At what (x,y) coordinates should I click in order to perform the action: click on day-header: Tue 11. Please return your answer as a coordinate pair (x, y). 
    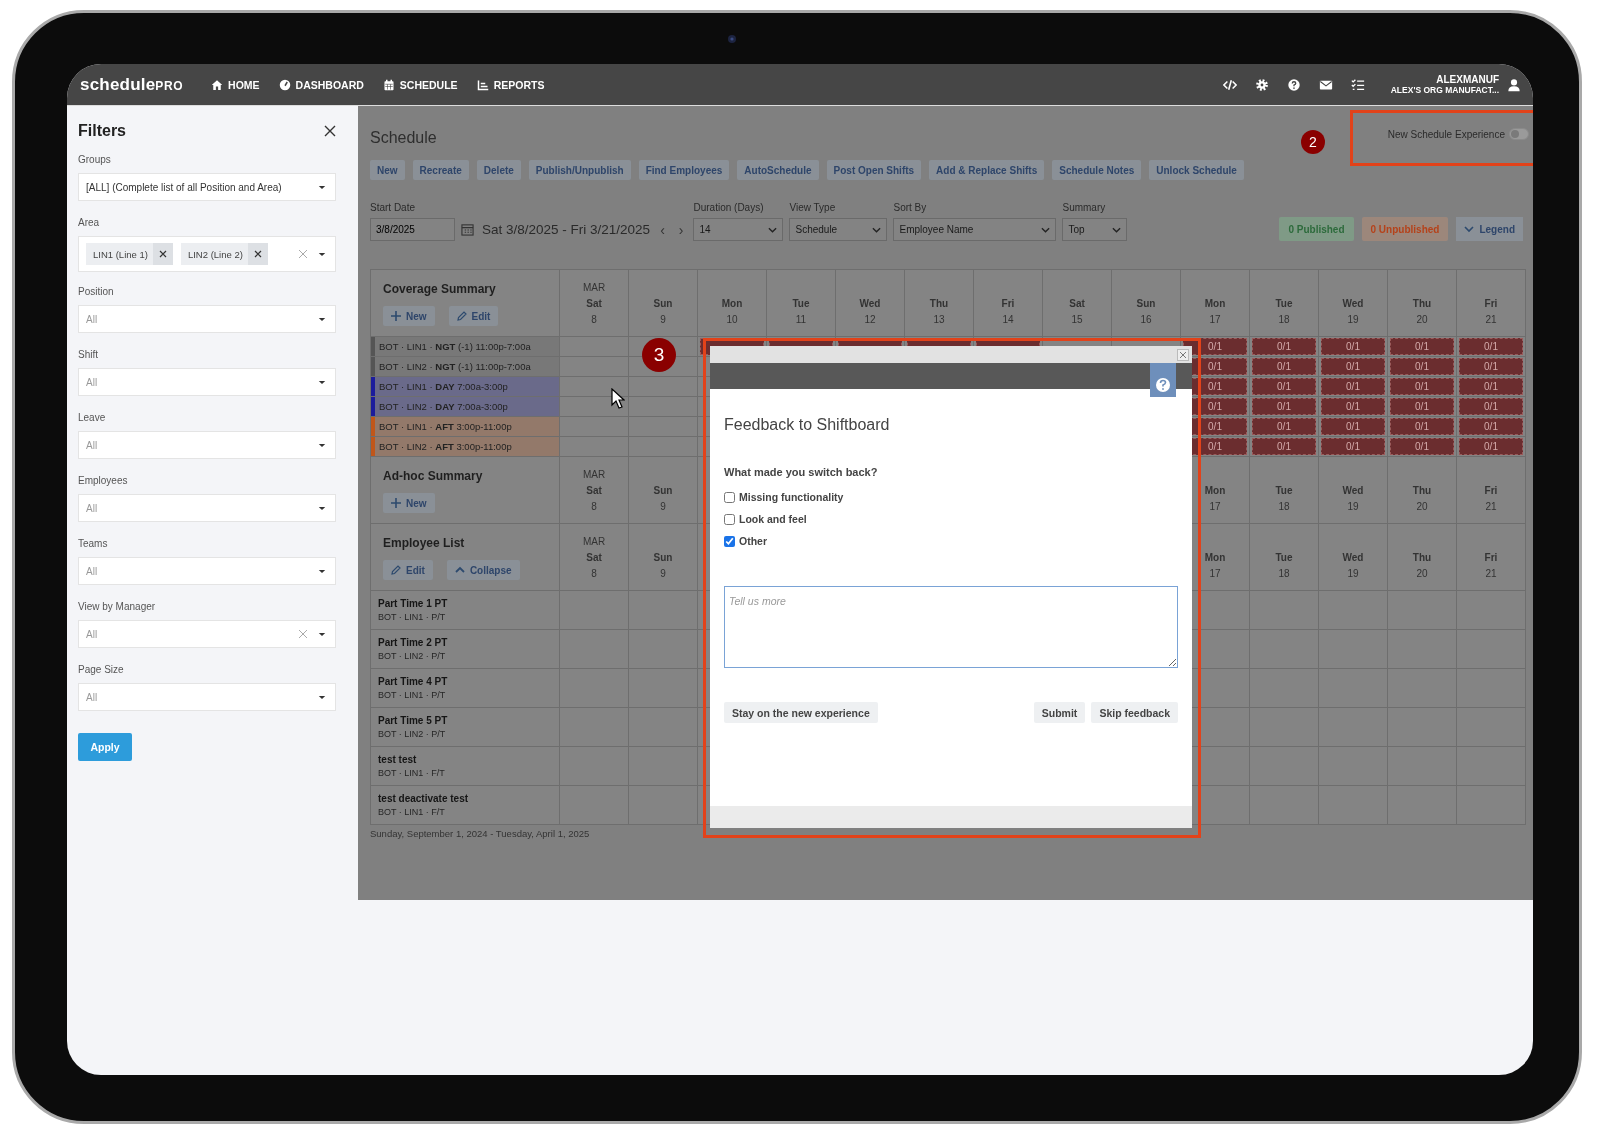
    Looking at the image, I should click on (801, 303).